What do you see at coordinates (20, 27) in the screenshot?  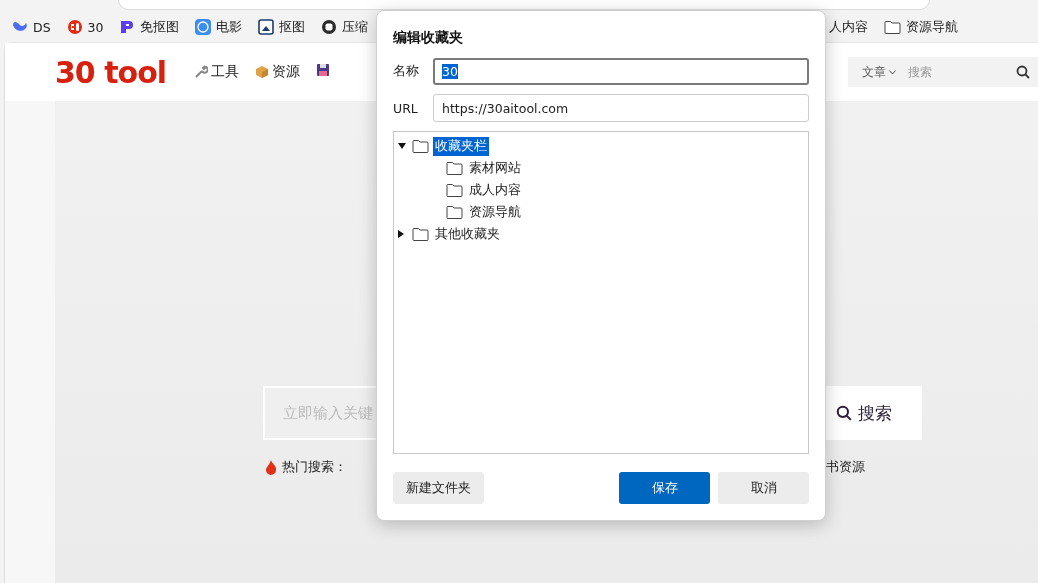 I see `whale-icon` at bounding box center [20, 27].